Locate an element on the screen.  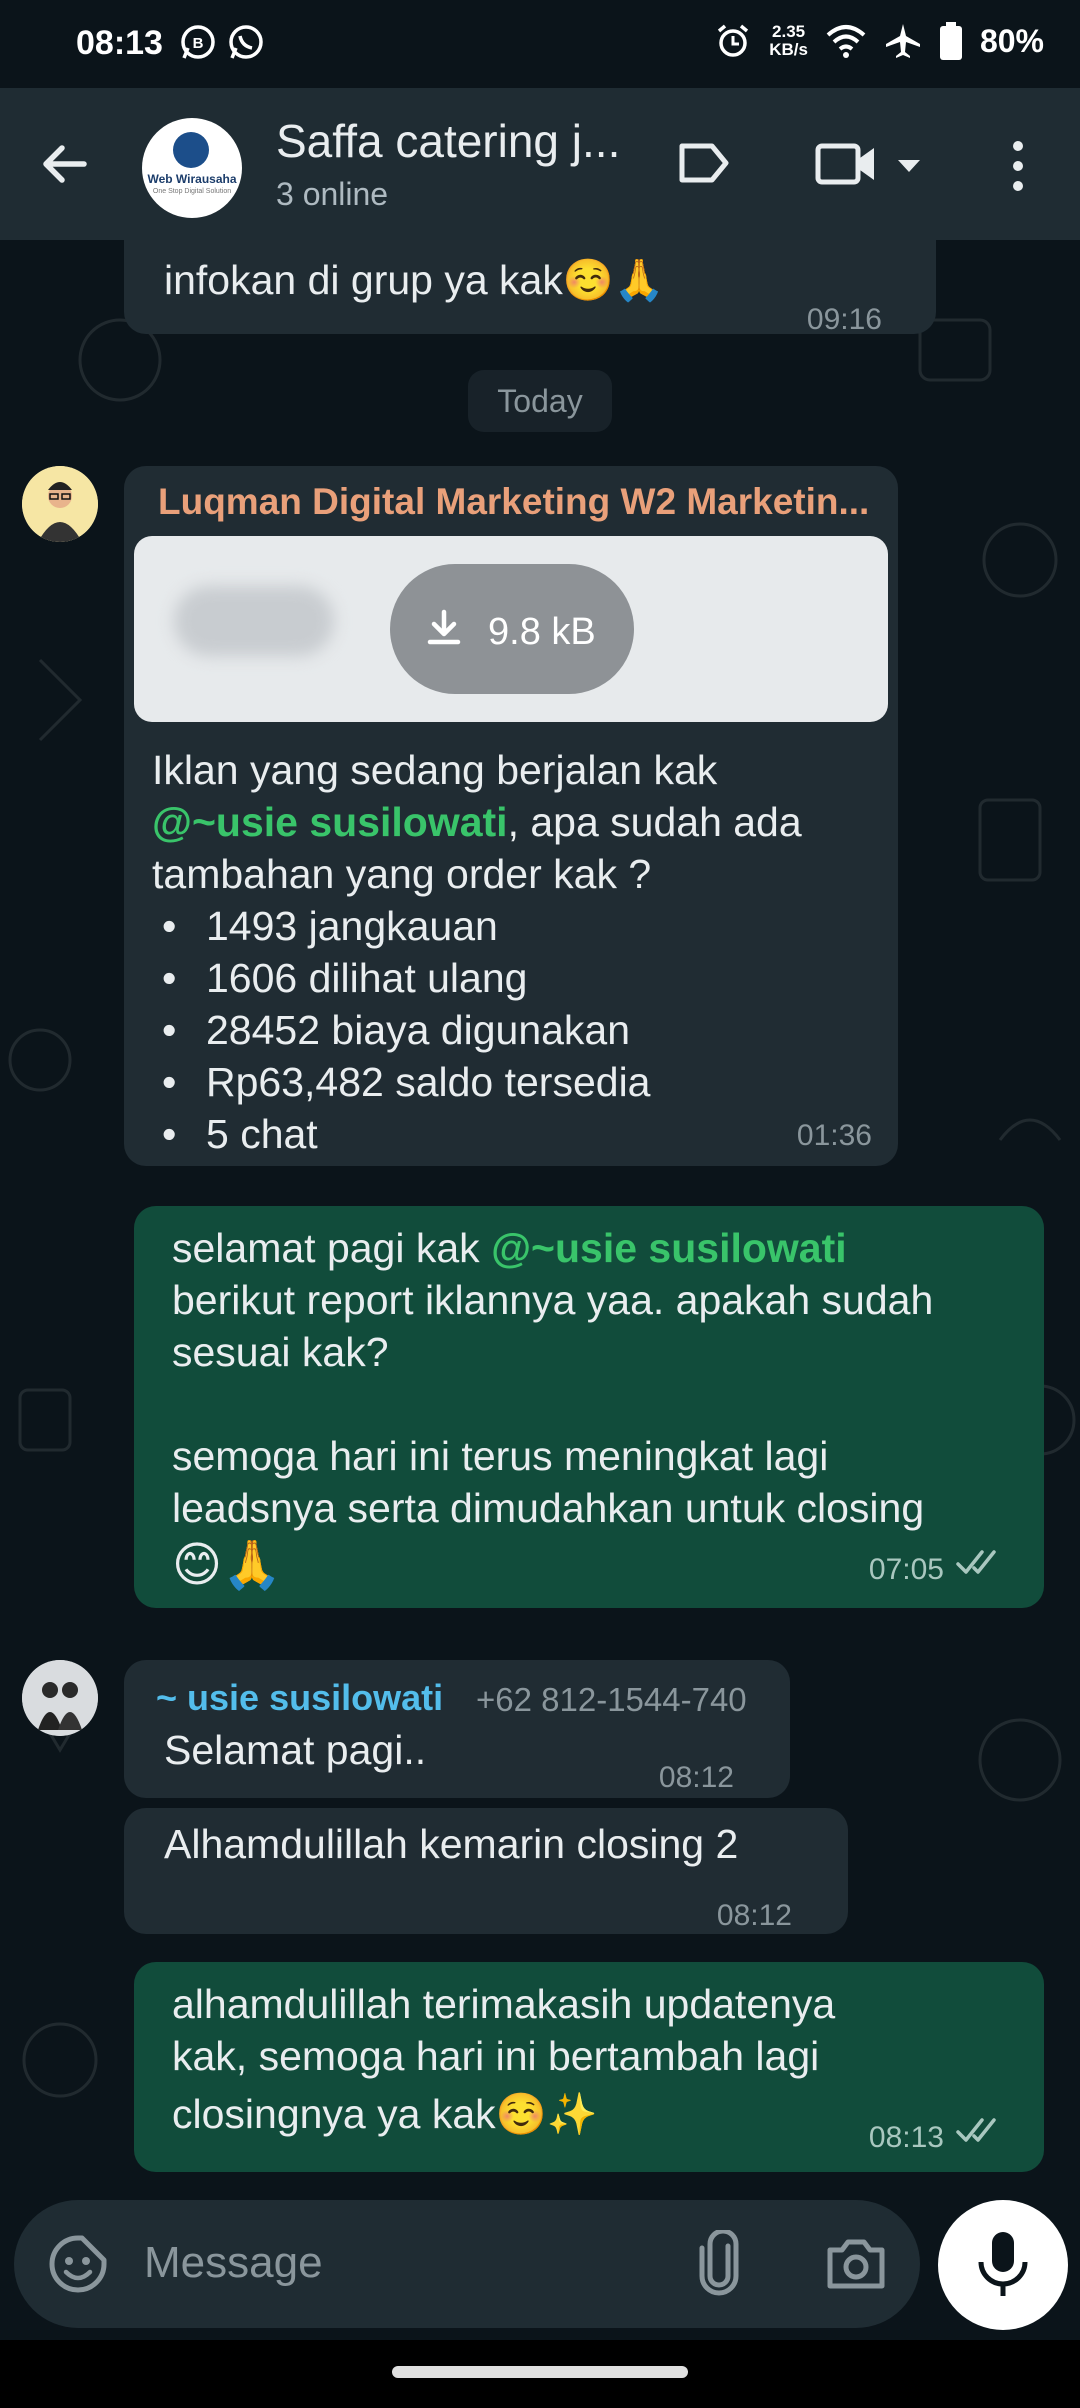
wifi-icon is located at coordinates (846, 41).